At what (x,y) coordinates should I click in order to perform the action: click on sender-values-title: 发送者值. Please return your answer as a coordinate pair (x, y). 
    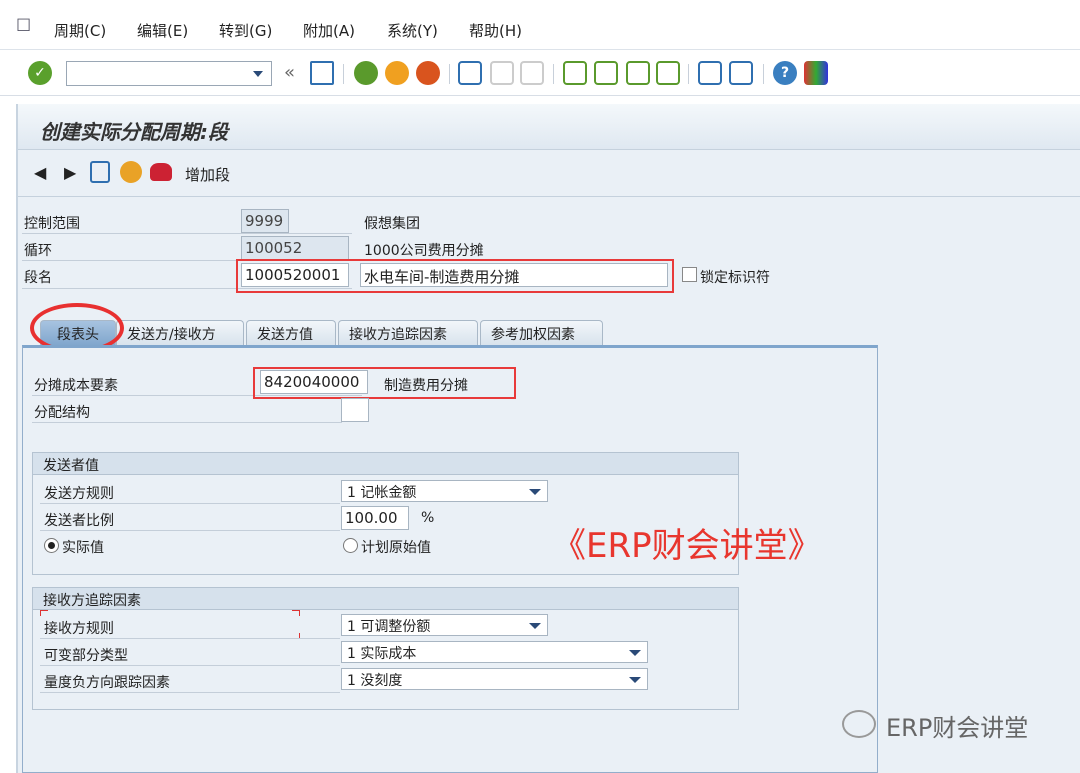
    Looking at the image, I should click on (385, 464).